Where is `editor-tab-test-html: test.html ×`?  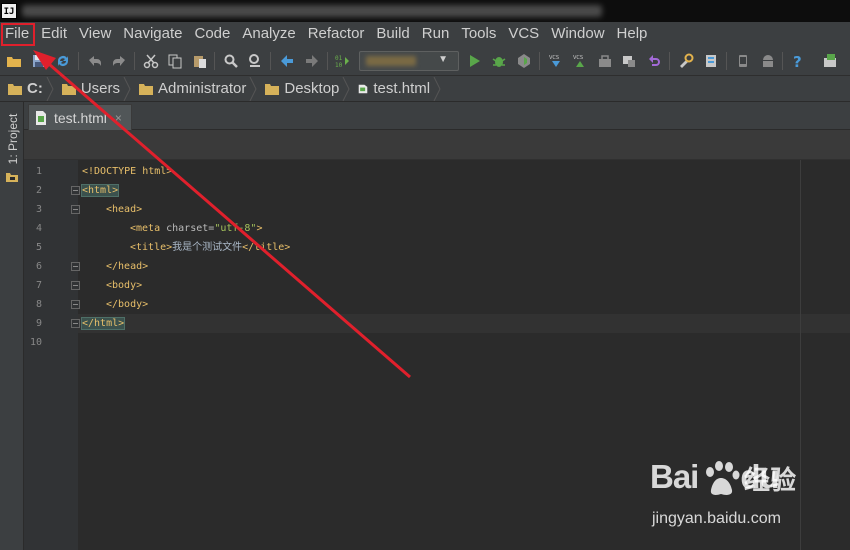 editor-tab-test-html: test.html × is located at coordinates (80, 117).